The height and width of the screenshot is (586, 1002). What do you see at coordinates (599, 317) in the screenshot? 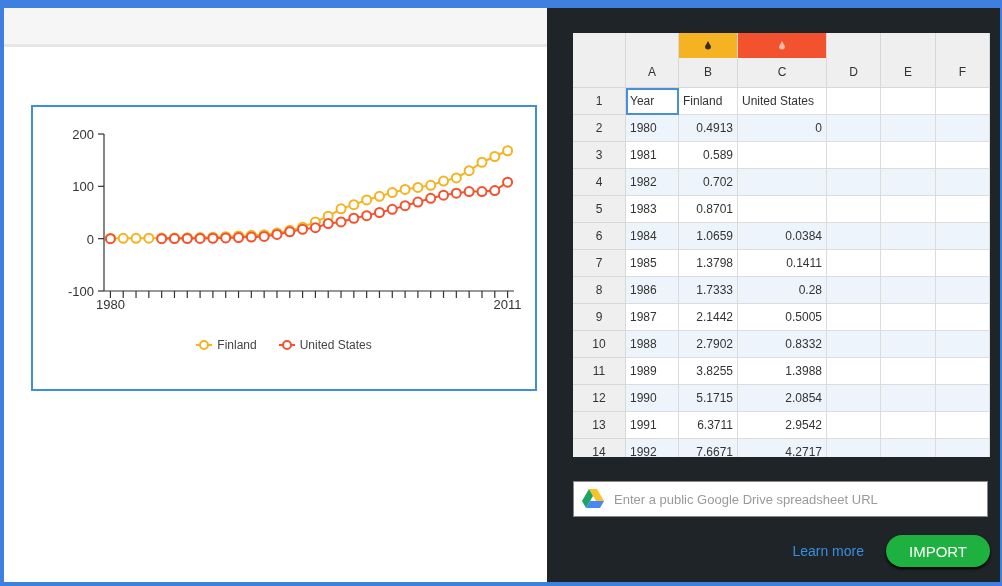
I see `row-number: 9` at bounding box center [599, 317].